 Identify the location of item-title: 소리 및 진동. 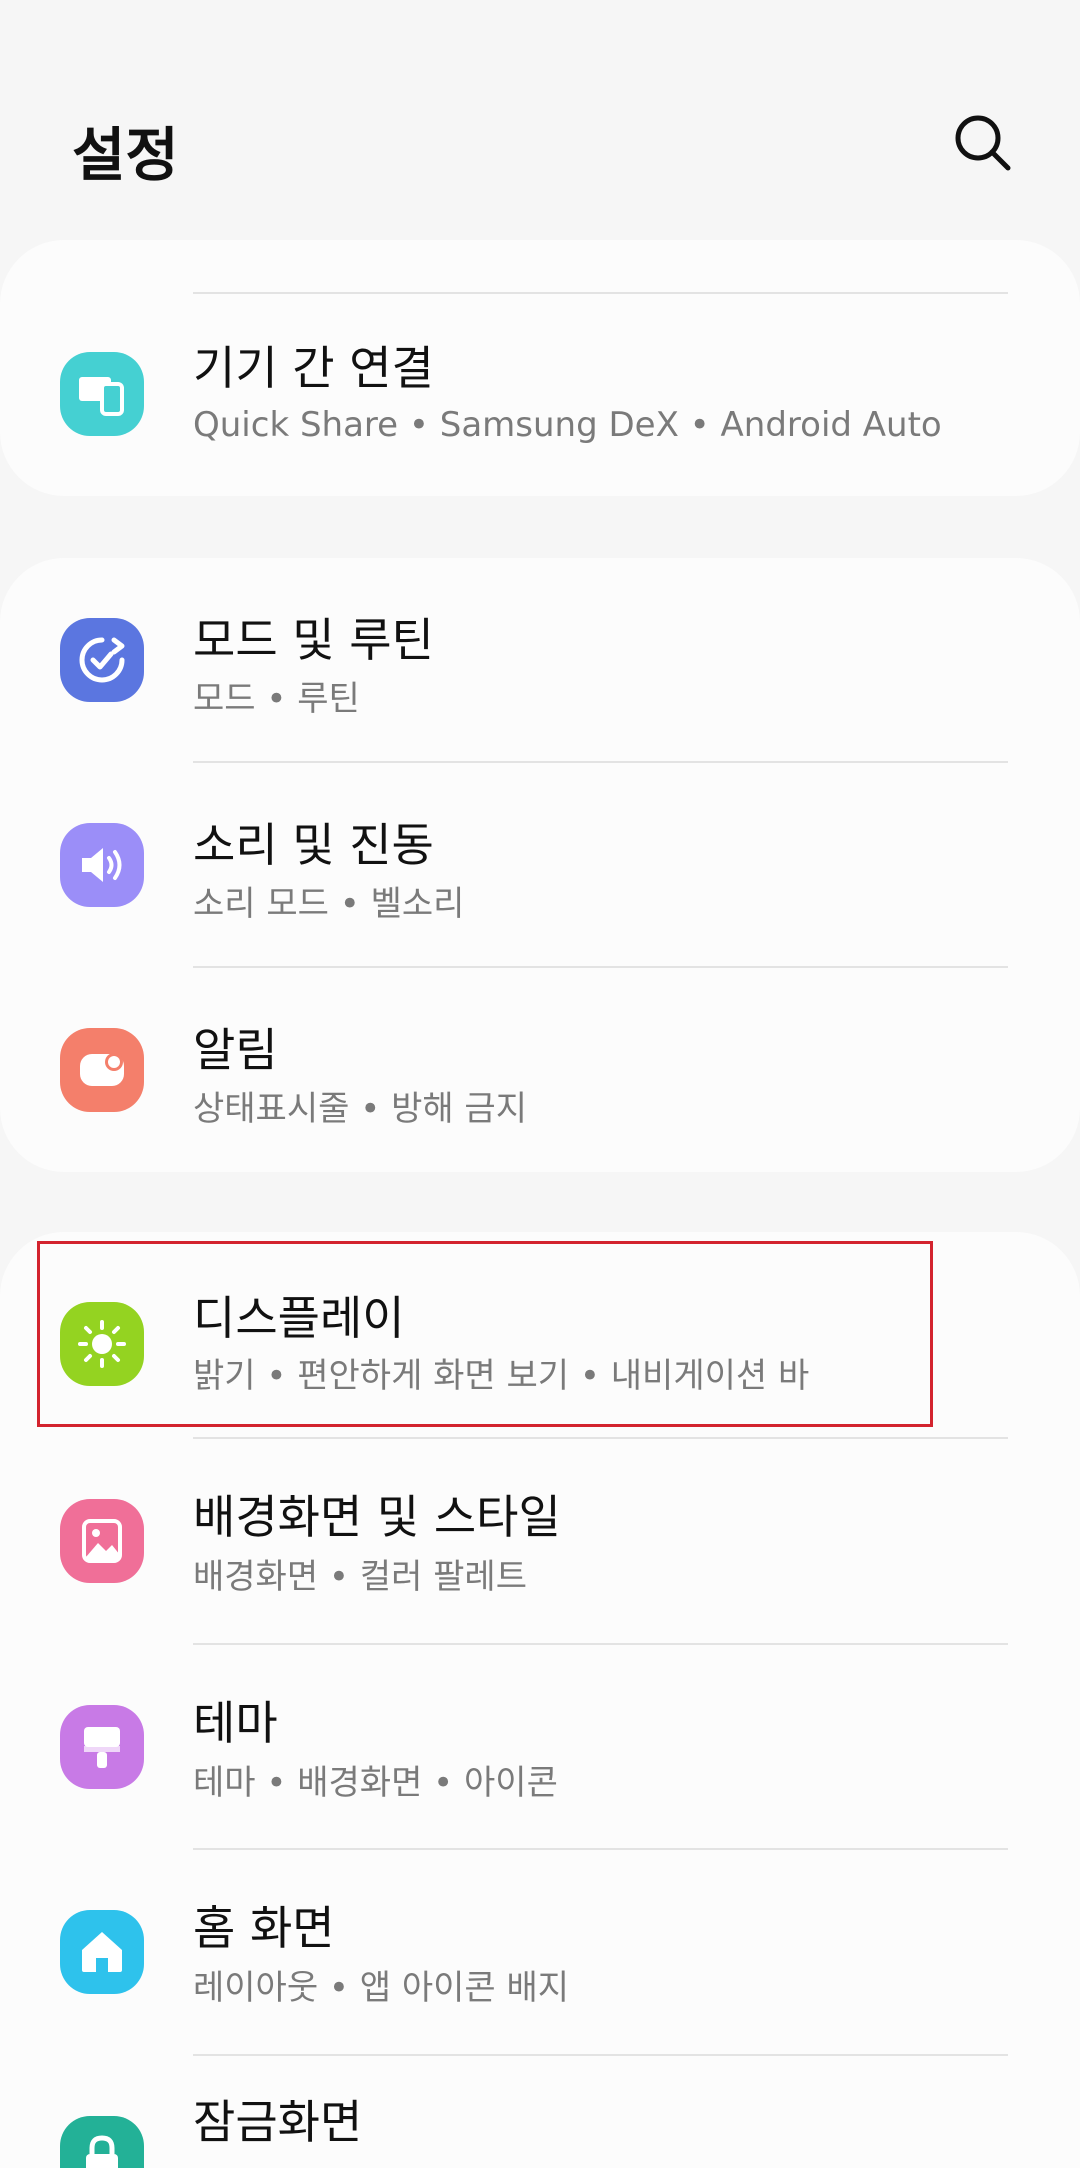
(313, 845).